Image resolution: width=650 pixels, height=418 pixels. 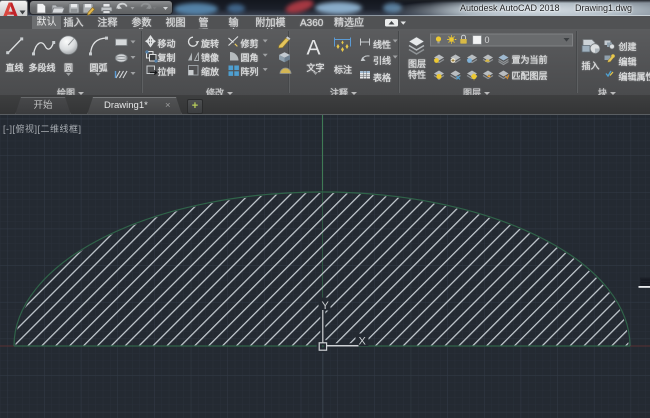 I want to click on svg-text: A, so click(x=314, y=47).